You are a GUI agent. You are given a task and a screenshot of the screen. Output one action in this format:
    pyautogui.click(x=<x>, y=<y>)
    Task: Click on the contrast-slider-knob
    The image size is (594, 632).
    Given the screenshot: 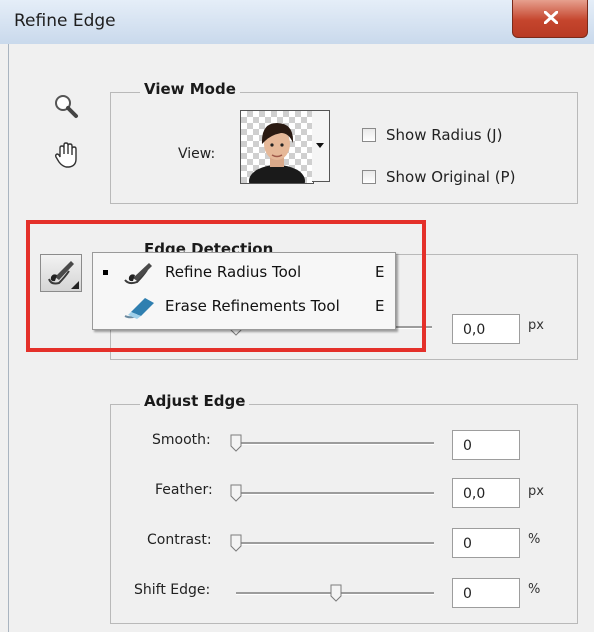 What is the action you would take?
    pyautogui.click(x=236, y=543)
    